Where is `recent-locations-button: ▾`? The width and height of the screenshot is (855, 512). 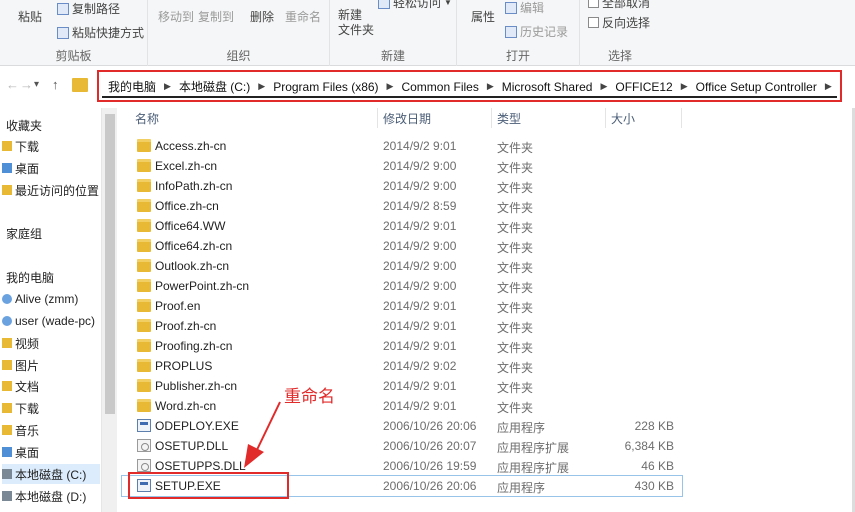 recent-locations-button: ▾ is located at coordinates (36, 84).